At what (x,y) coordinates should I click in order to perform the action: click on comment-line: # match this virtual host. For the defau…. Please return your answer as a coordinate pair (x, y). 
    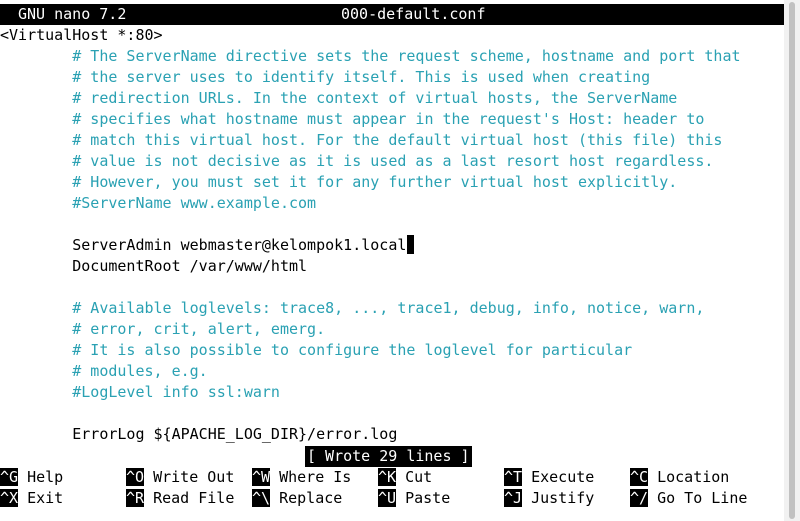
    Looking at the image, I should click on (361, 140).